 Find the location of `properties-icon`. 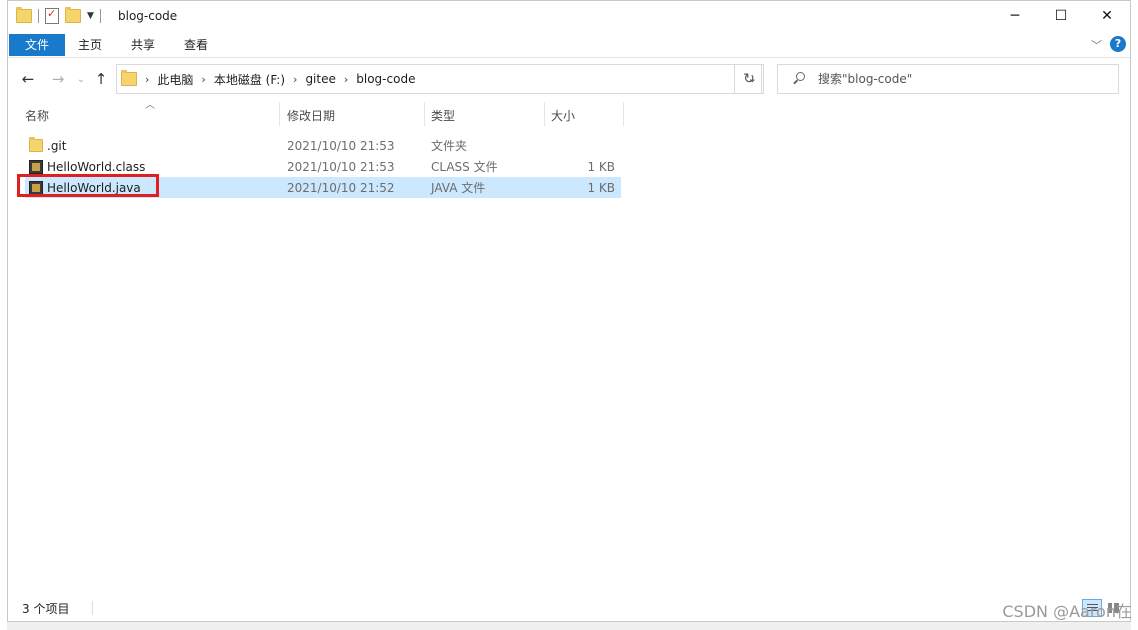

properties-icon is located at coordinates (52, 15).